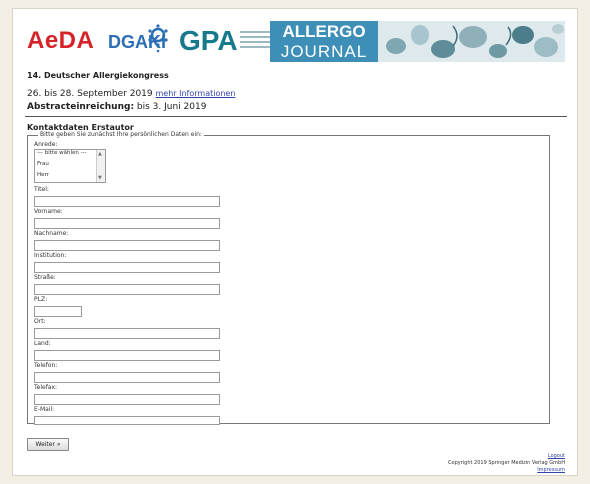 The width and height of the screenshot is (590, 484). I want to click on vorname-input, so click(127, 223).